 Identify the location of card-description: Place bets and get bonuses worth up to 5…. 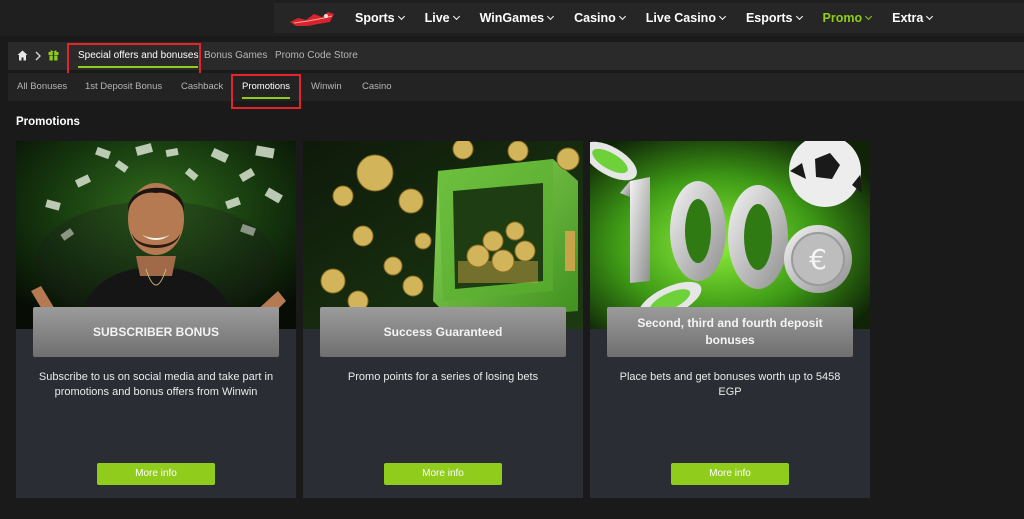
(730, 384).